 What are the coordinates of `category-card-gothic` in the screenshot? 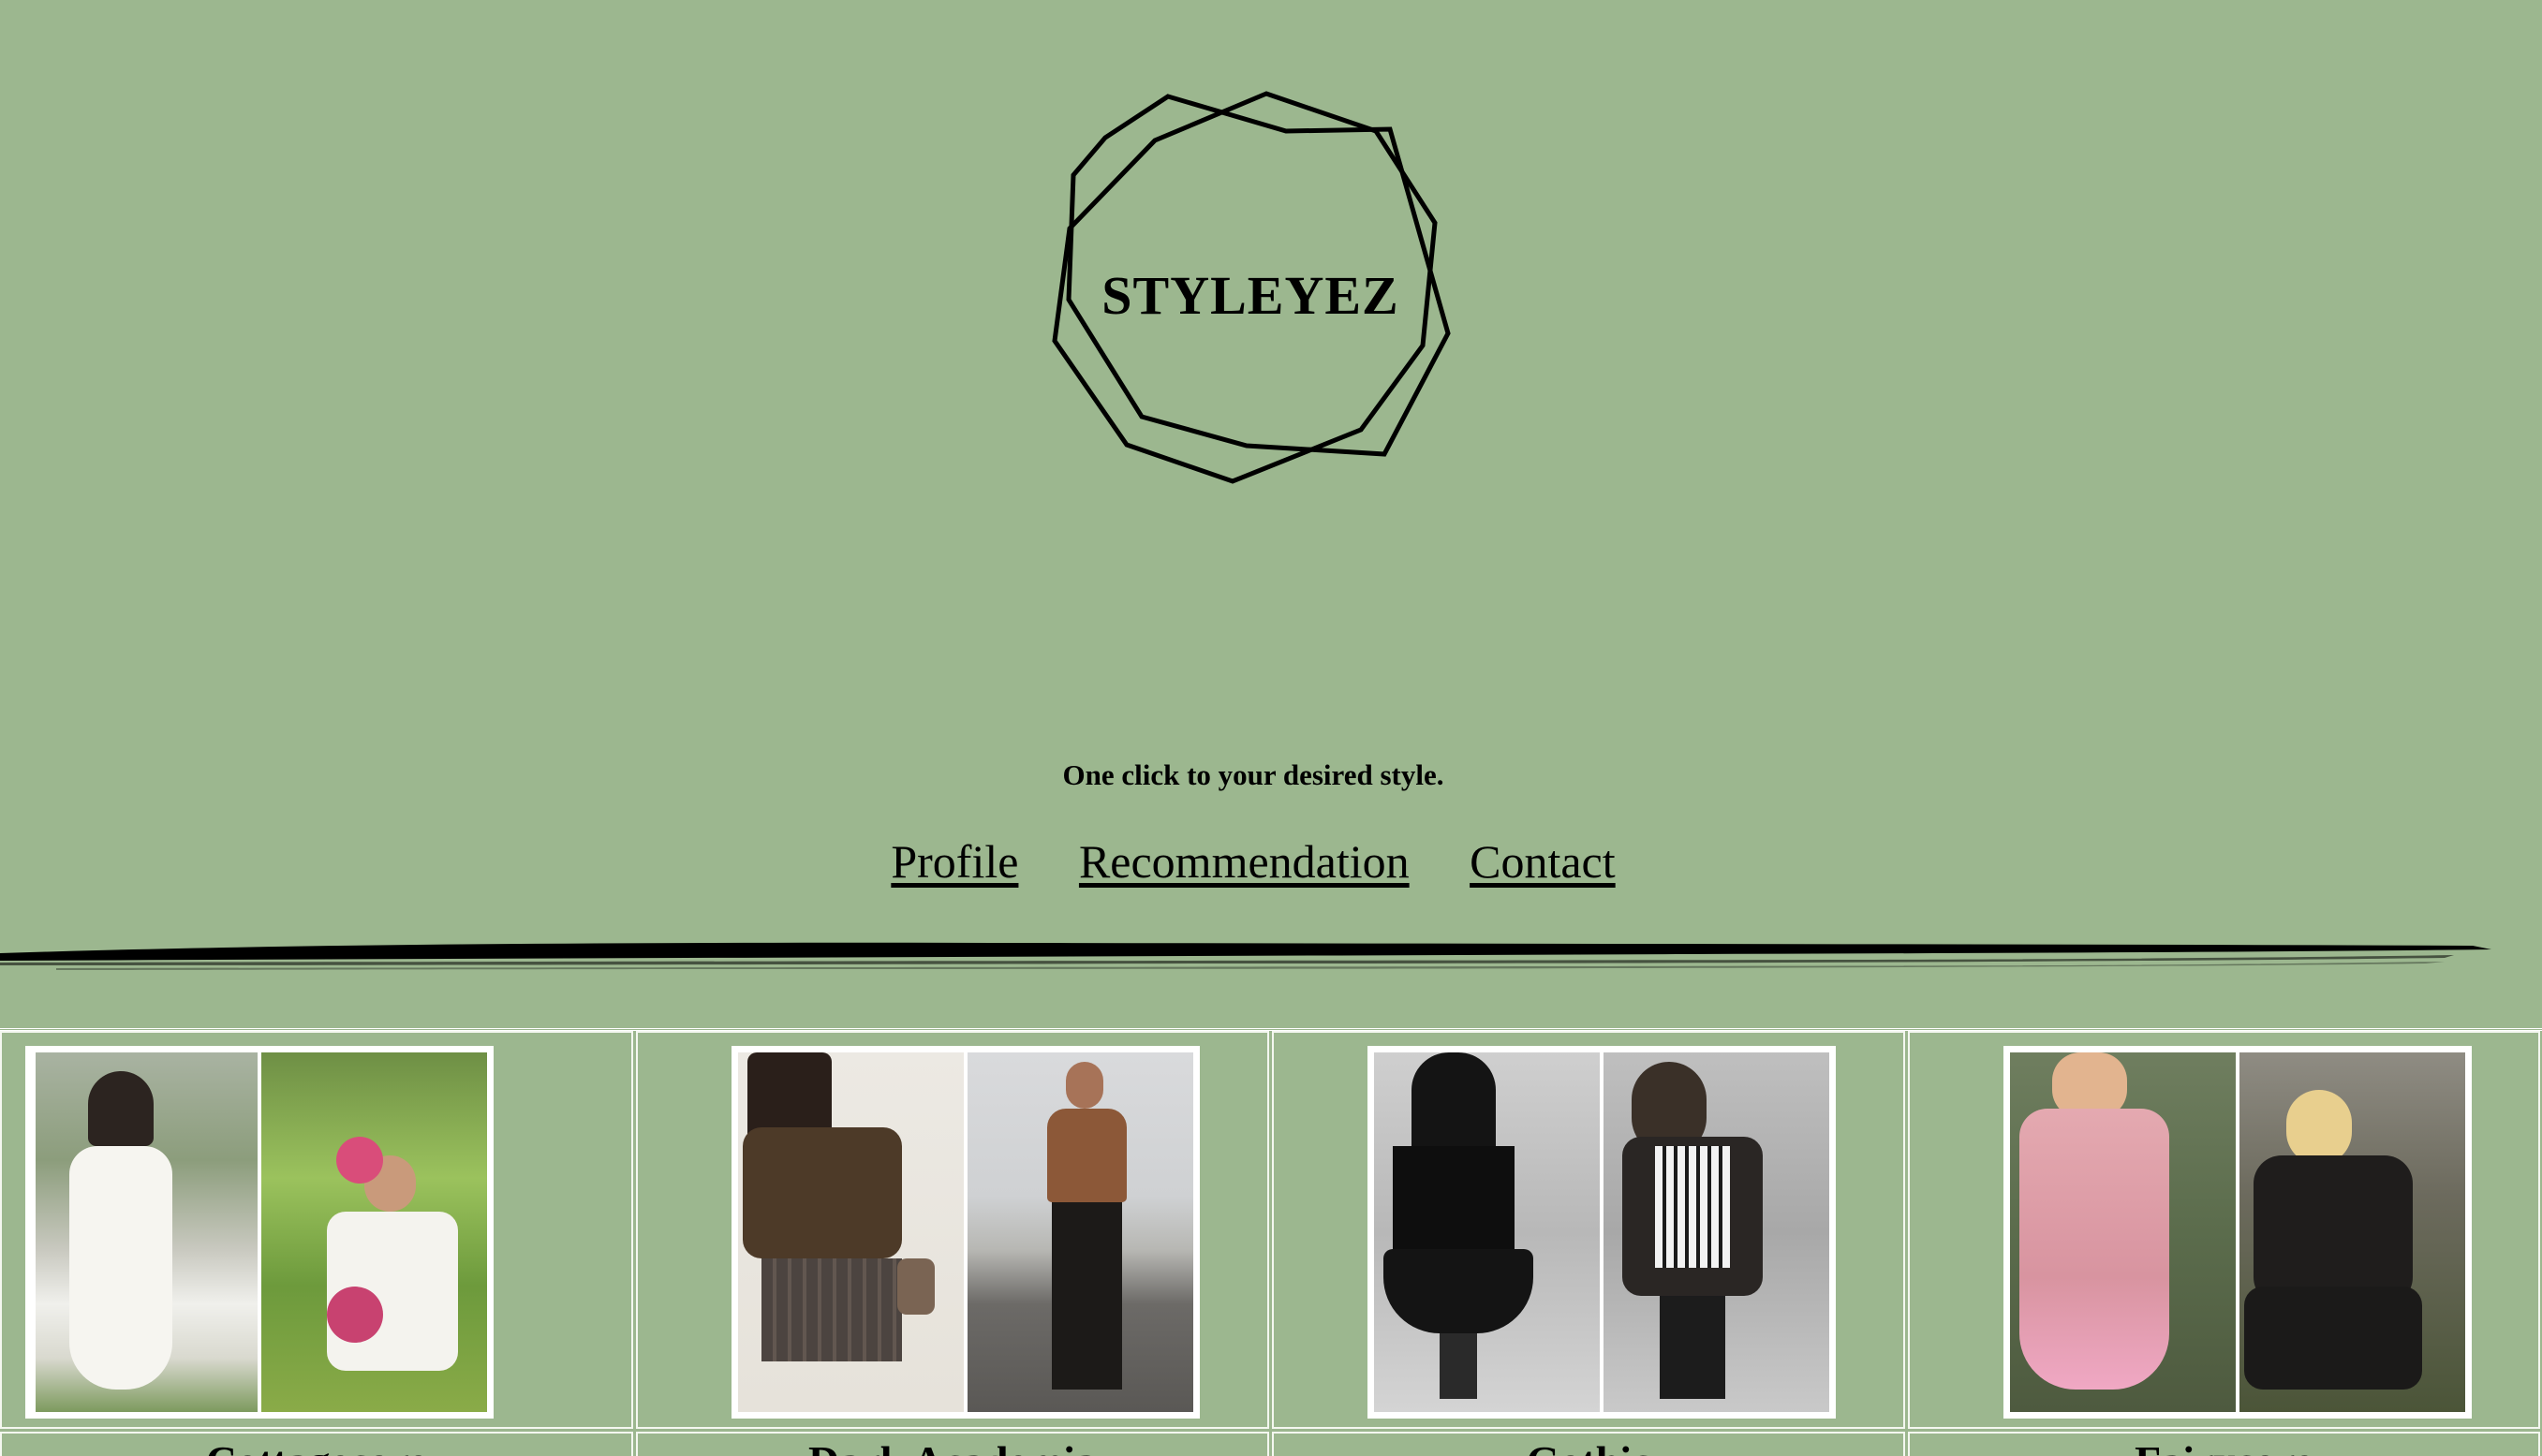 It's located at (1588, 1230).